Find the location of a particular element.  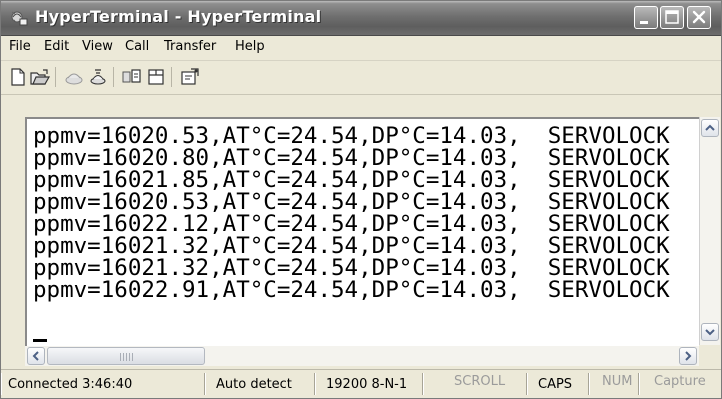

send-icon is located at coordinates (132, 77).